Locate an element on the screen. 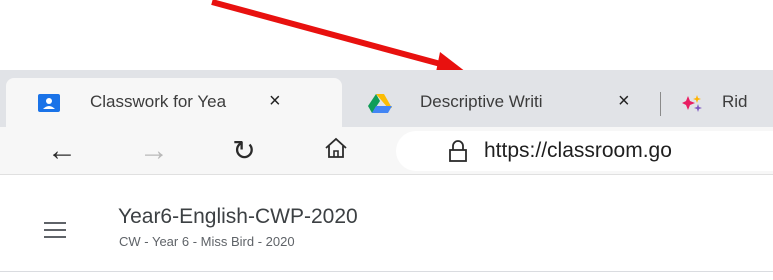  tab-rid: Rid is located at coordinates (717, 102).